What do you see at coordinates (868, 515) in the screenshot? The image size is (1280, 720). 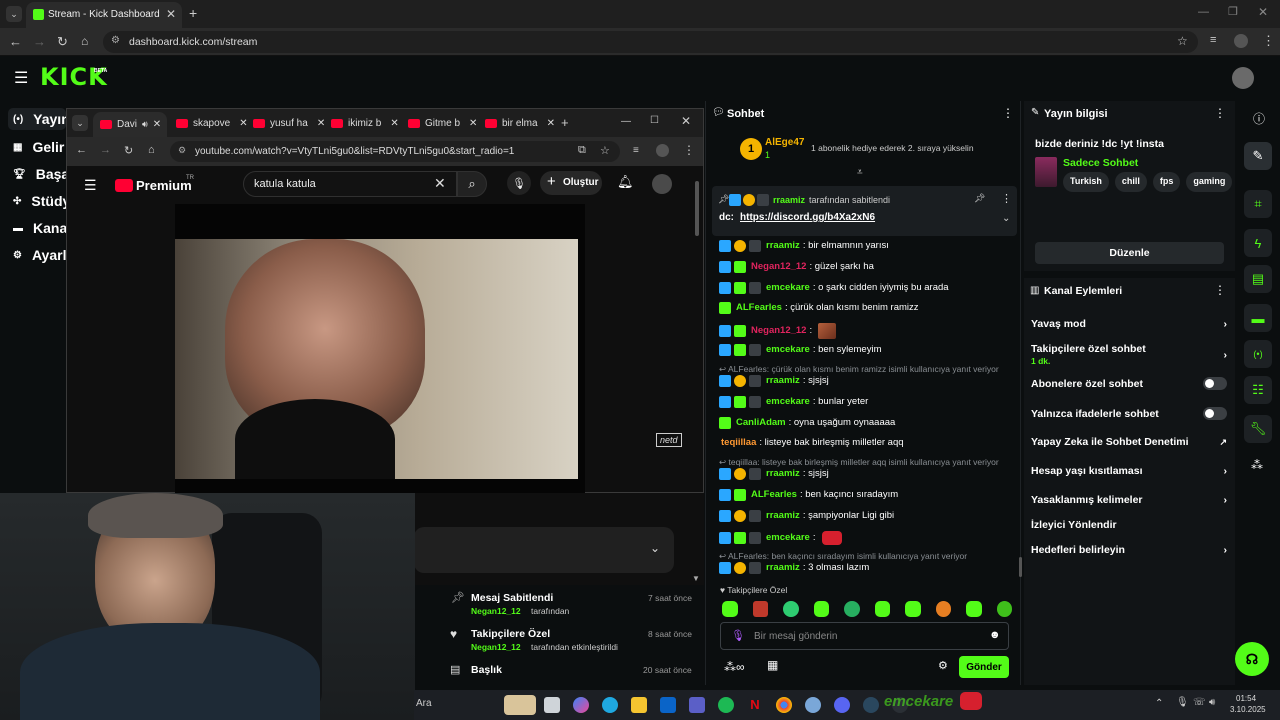 I see `chat-message: rraamiz: şampiyonlar Ligi gibi` at bounding box center [868, 515].